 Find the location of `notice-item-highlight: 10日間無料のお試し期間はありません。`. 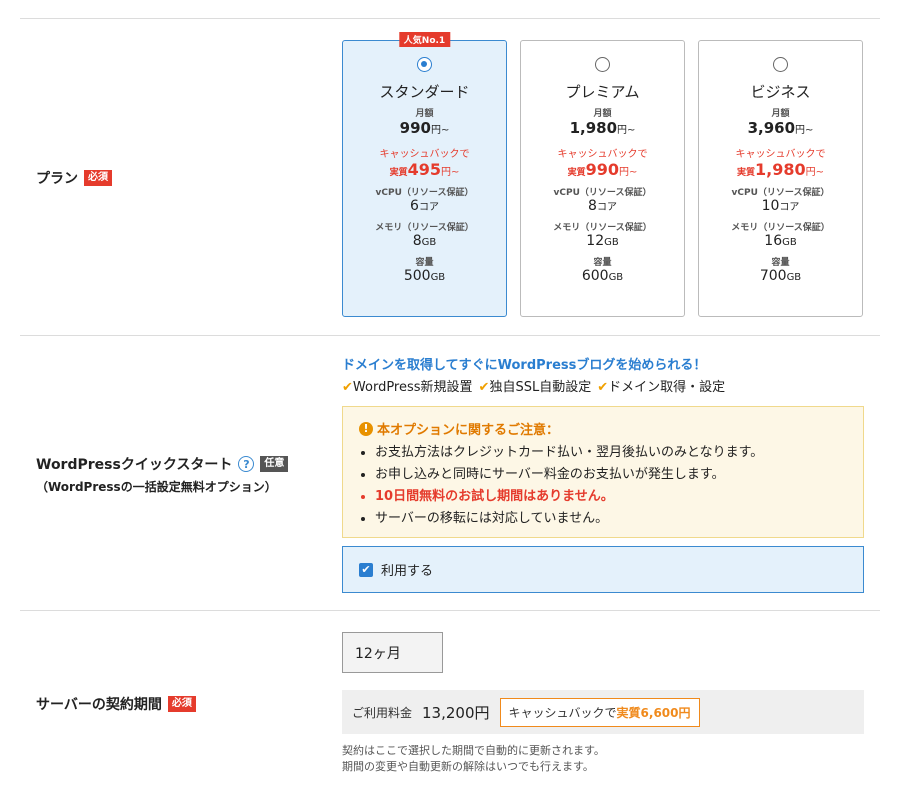

notice-item-highlight: 10日間無料のお試し期間はありません。 is located at coordinates (611, 497).